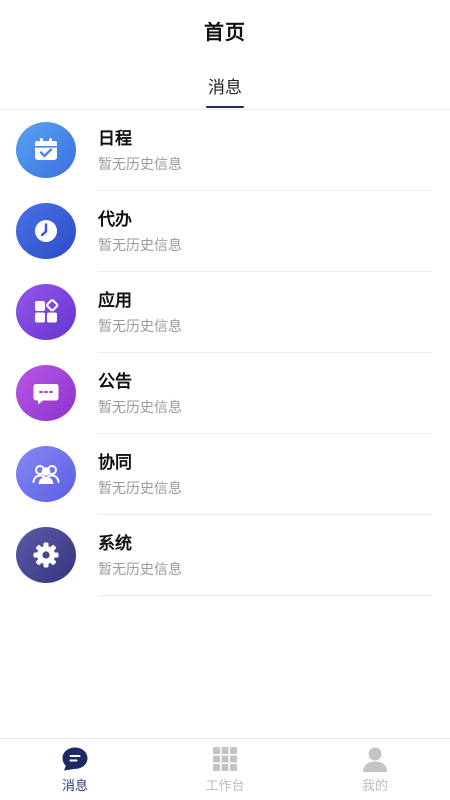 The image size is (450, 800). What do you see at coordinates (74, 786) in the screenshot?
I see `nav-label: 消息` at bounding box center [74, 786].